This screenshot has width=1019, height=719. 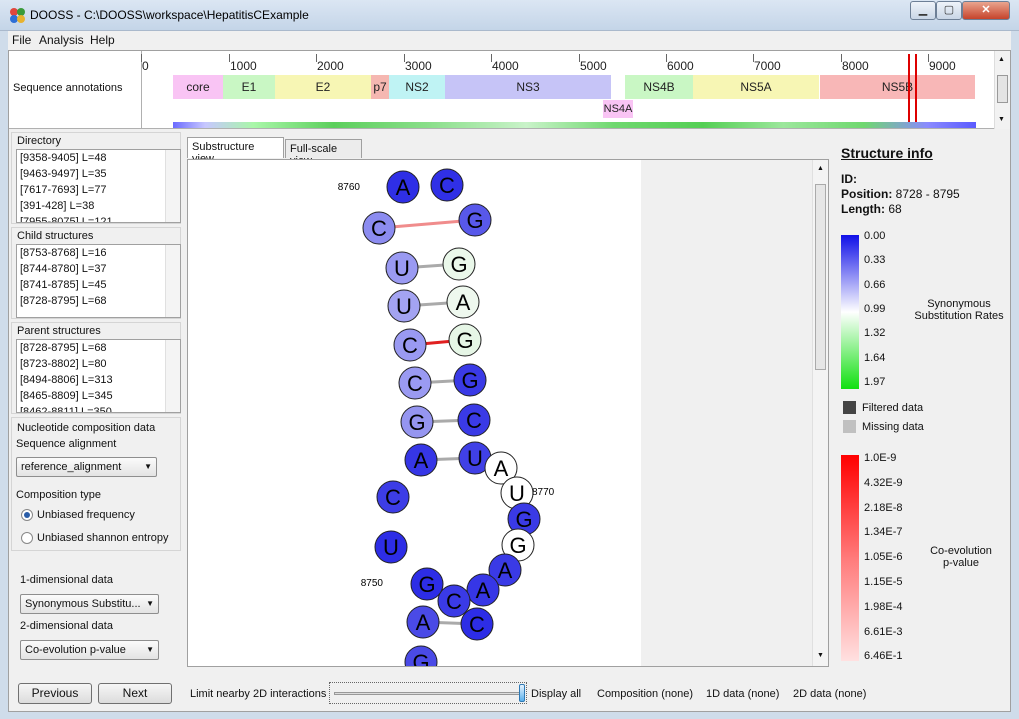 I want to click on annotations-scrollbar: ▲ ▼, so click(x=1002, y=90).